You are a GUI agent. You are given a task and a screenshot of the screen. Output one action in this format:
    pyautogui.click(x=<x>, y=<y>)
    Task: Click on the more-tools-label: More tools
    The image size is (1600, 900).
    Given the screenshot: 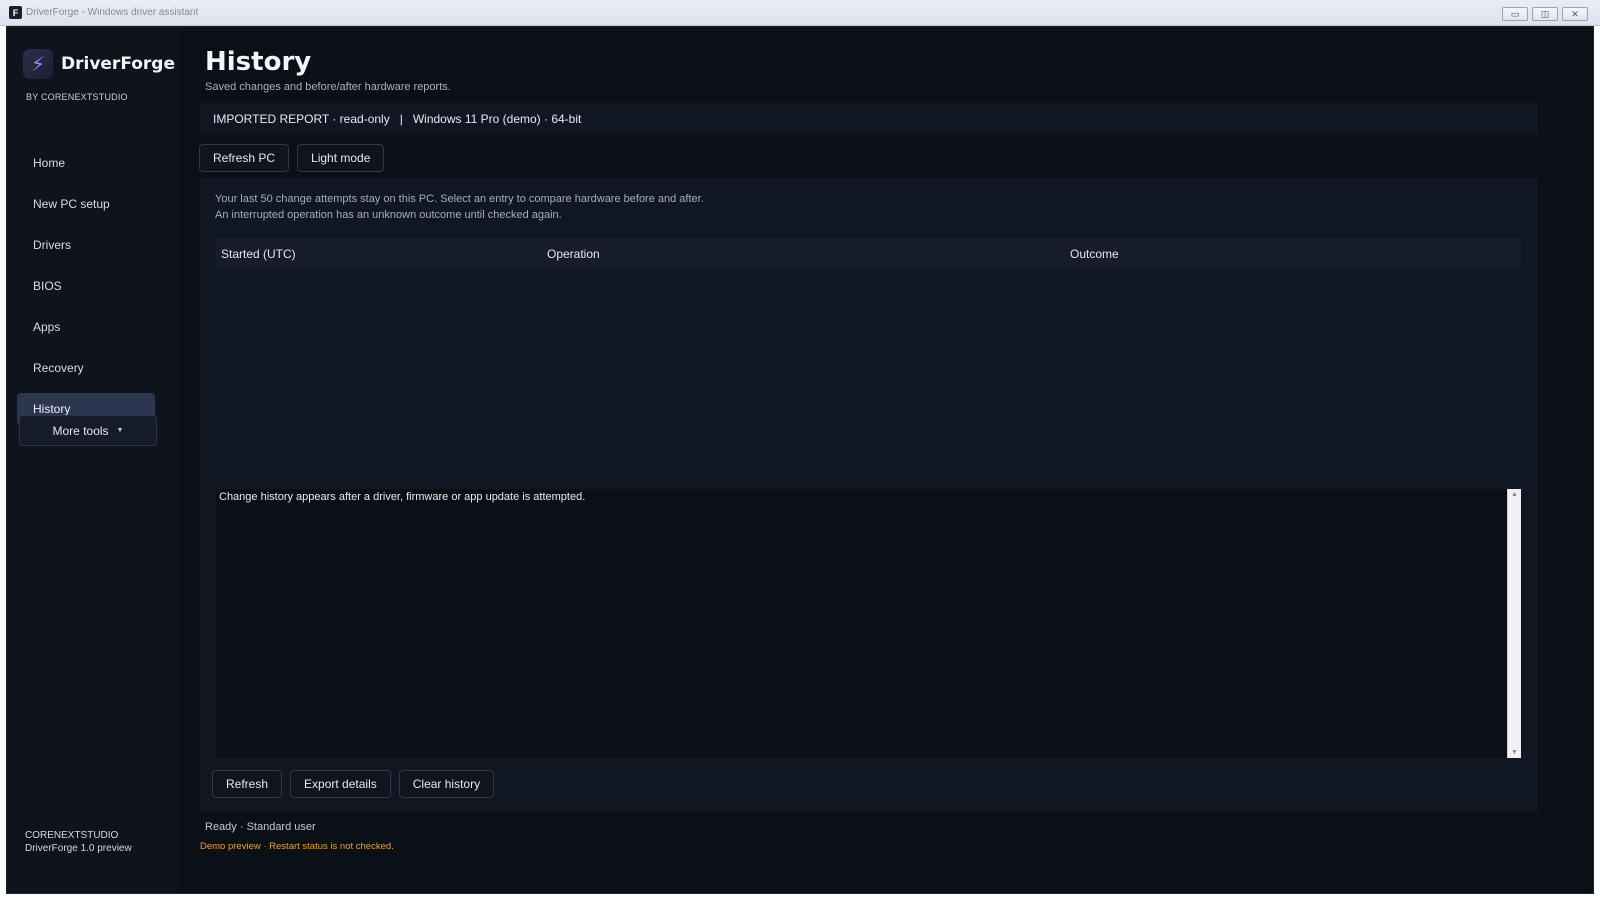 What is the action you would take?
    pyautogui.click(x=80, y=430)
    